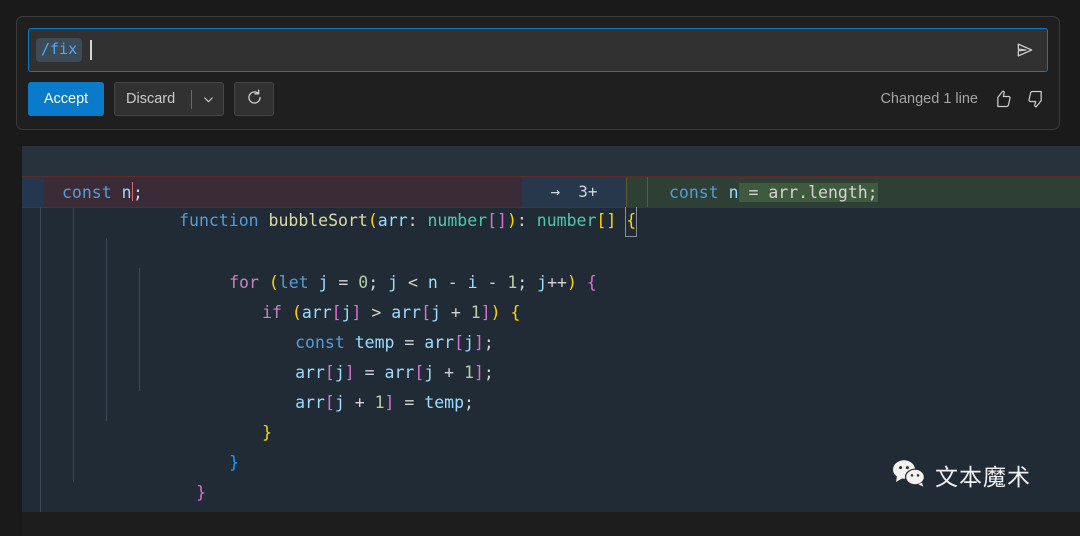 This screenshot has height=536, width=1080. Describe the element at coordinates (91, 50) in the screenshot. I see `text-caret` at that location.